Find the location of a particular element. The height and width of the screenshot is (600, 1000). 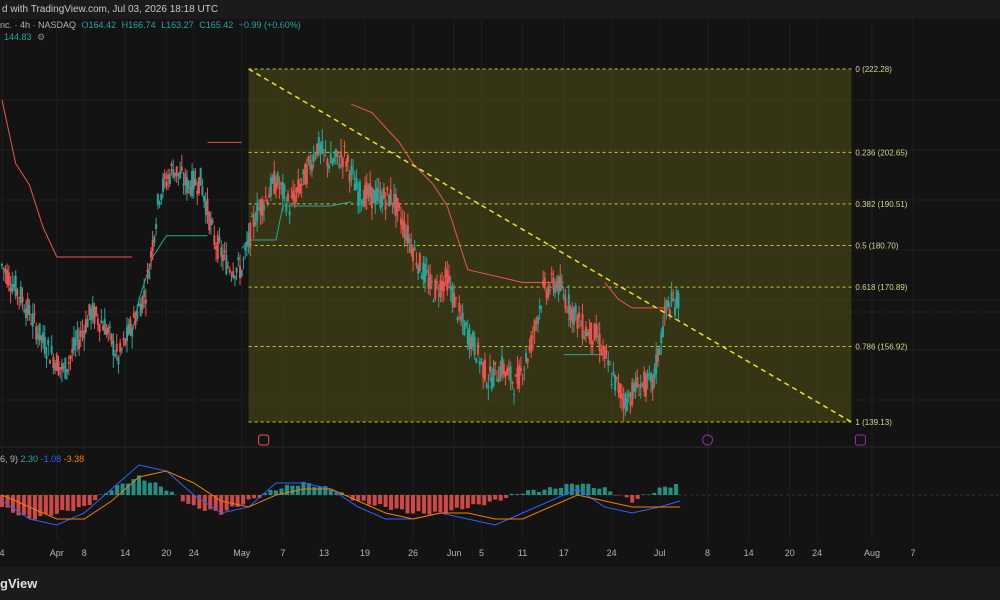

earnings-marker-icon is located at coordinates (860, 440).